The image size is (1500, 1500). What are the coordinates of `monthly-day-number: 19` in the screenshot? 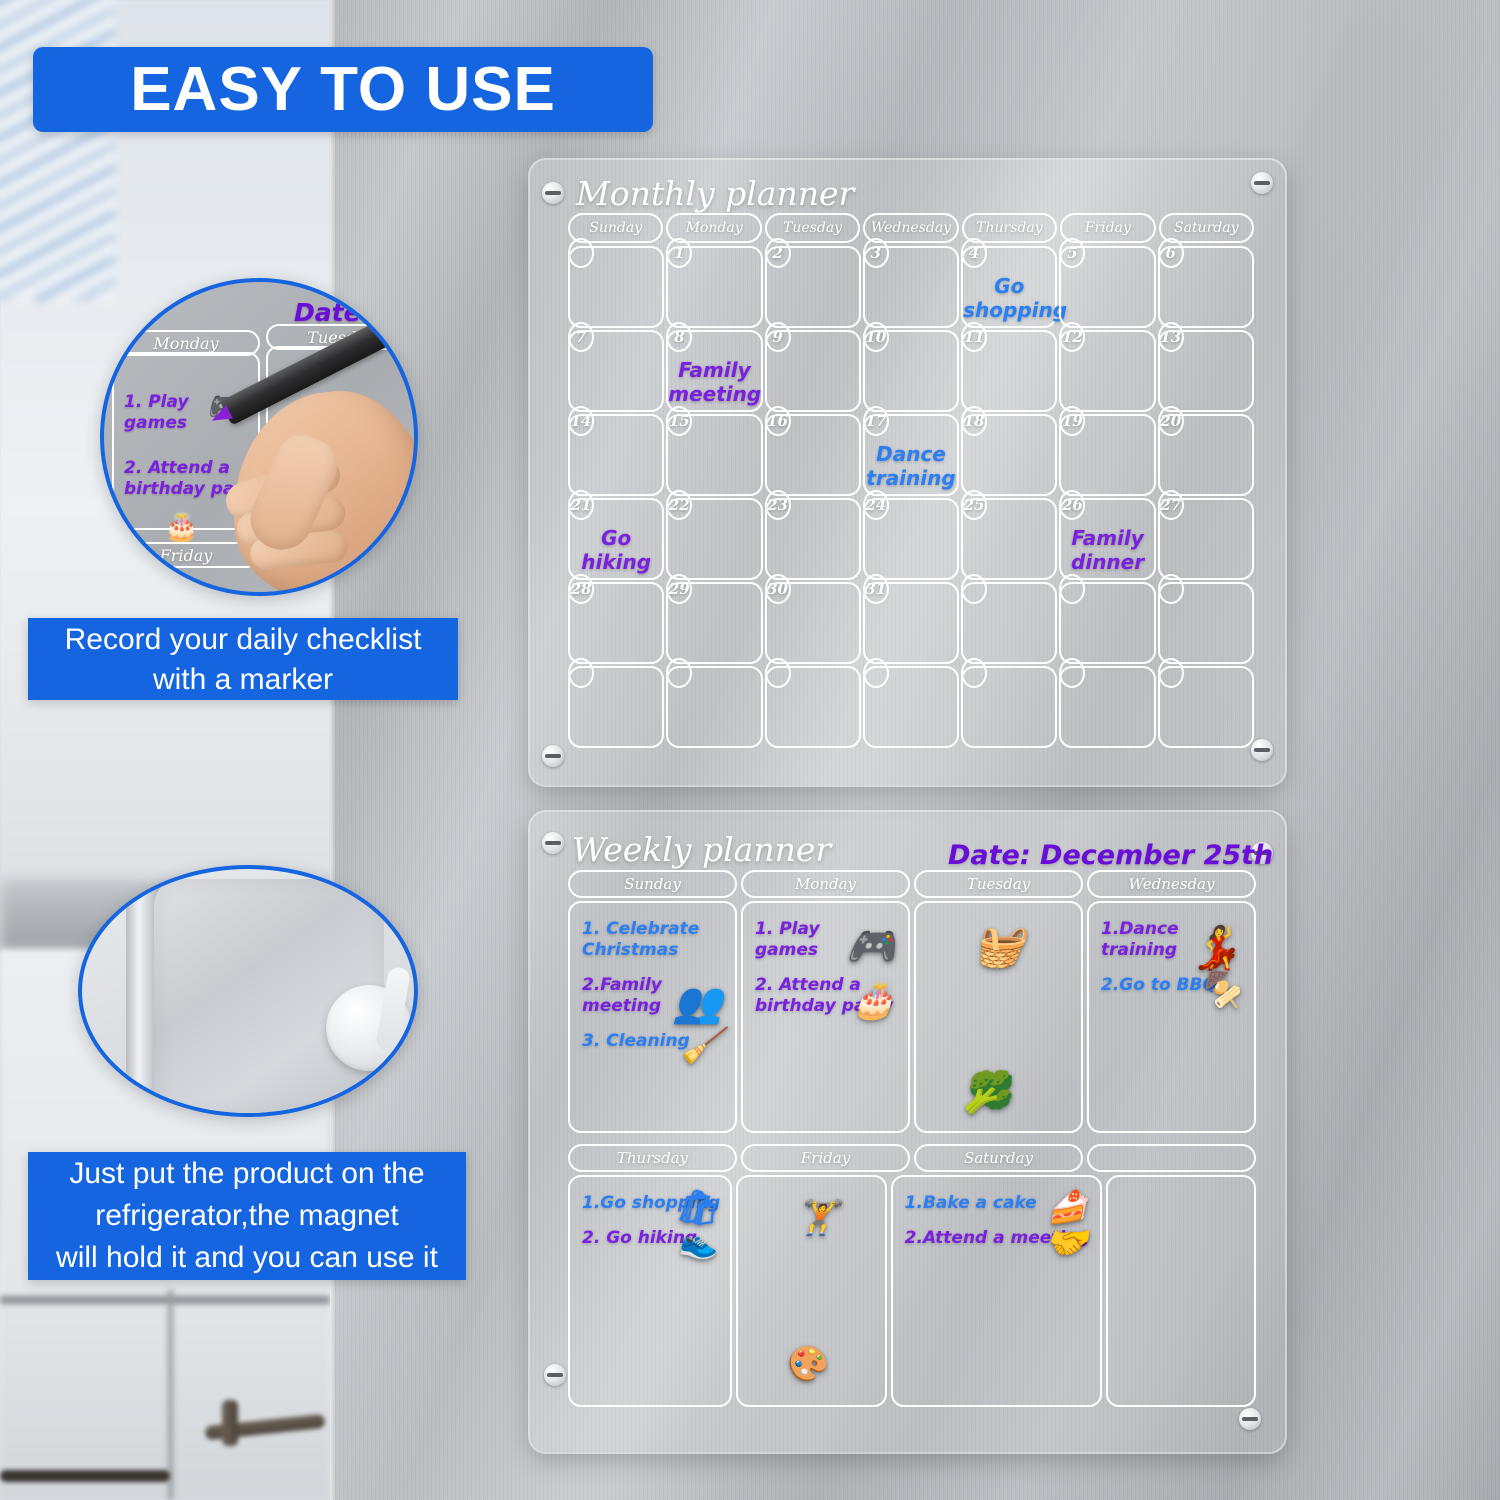 It's located at (1072, 421).